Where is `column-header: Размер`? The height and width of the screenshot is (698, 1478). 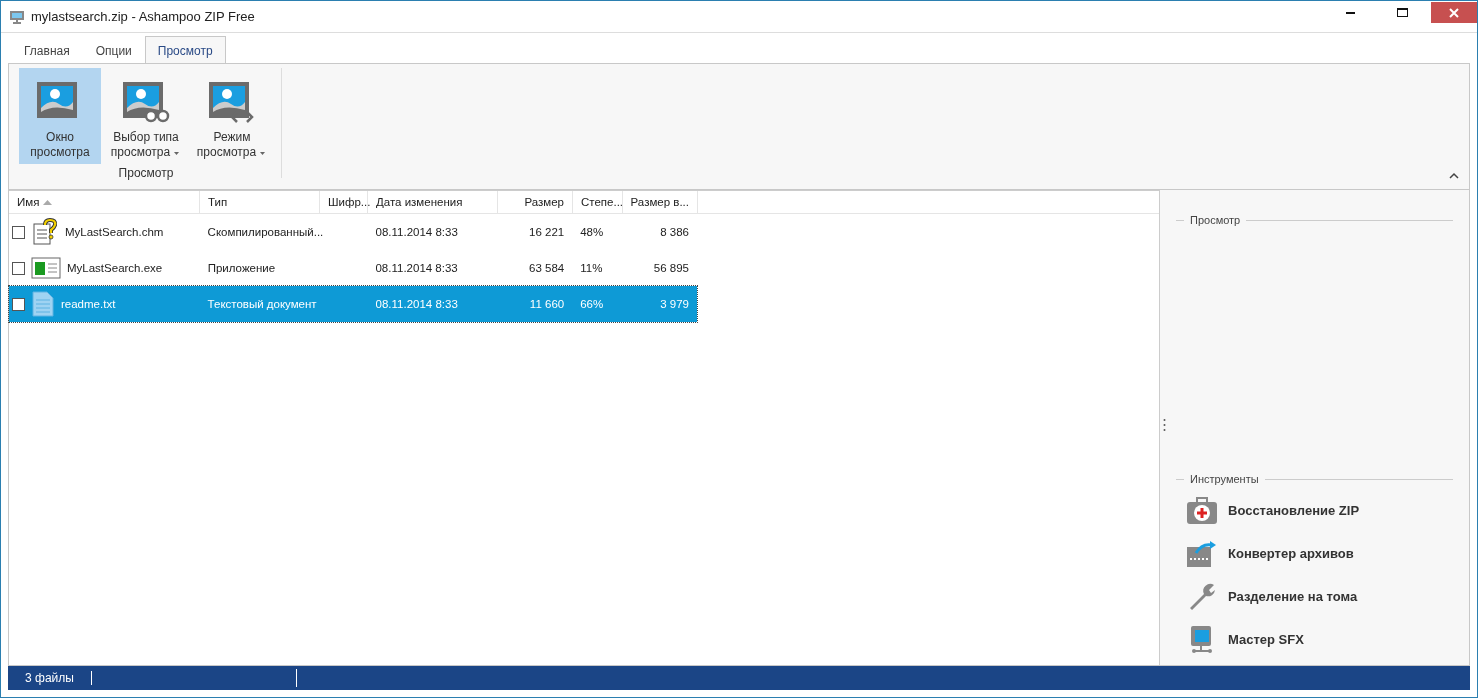 column-header: Размер is located at coordinates (535, 202).